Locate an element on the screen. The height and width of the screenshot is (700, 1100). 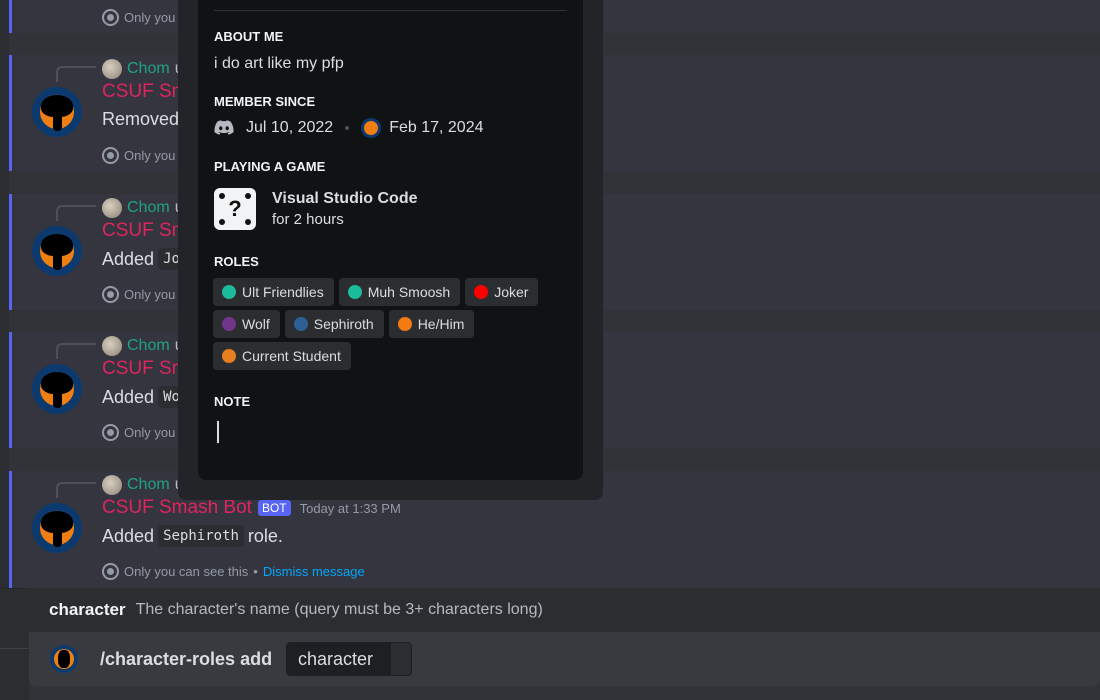
discord-icon is located at coordinates (224, 127).